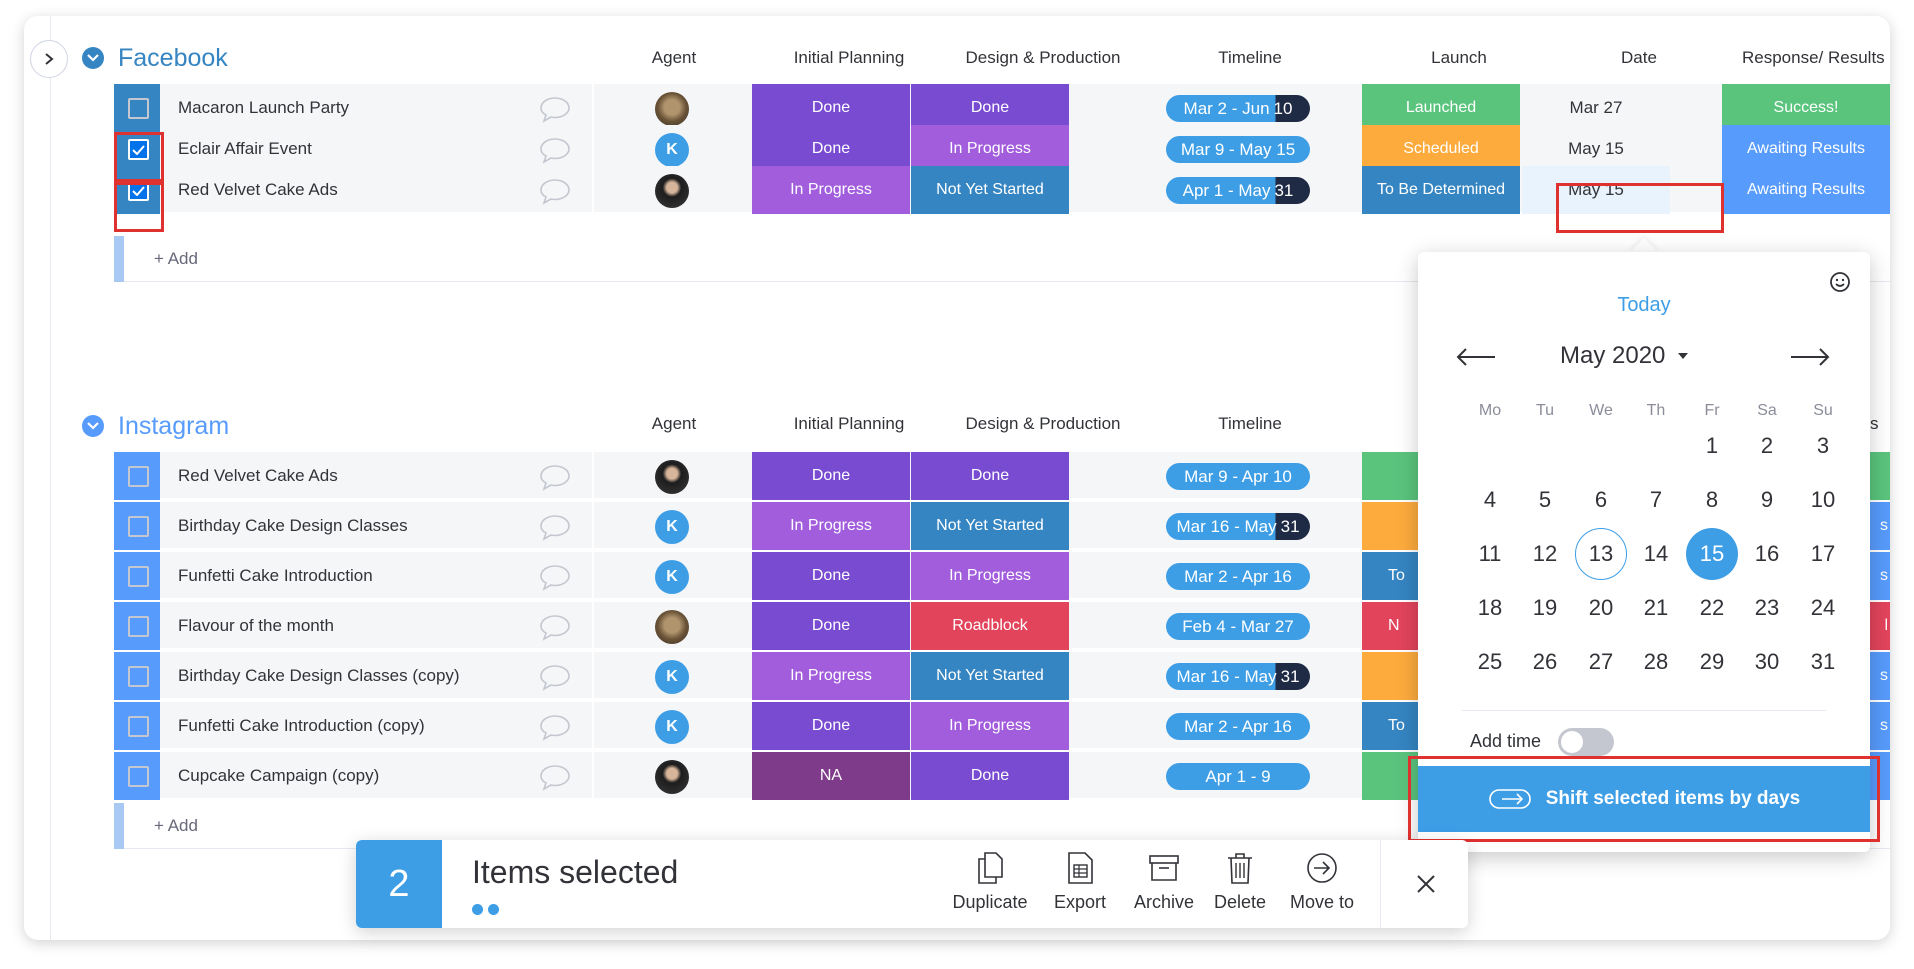  What do you see at coordinates (1767, 500) in the screenshot?
I see `calendar-day: 9` at bounding box center [1767, 500].